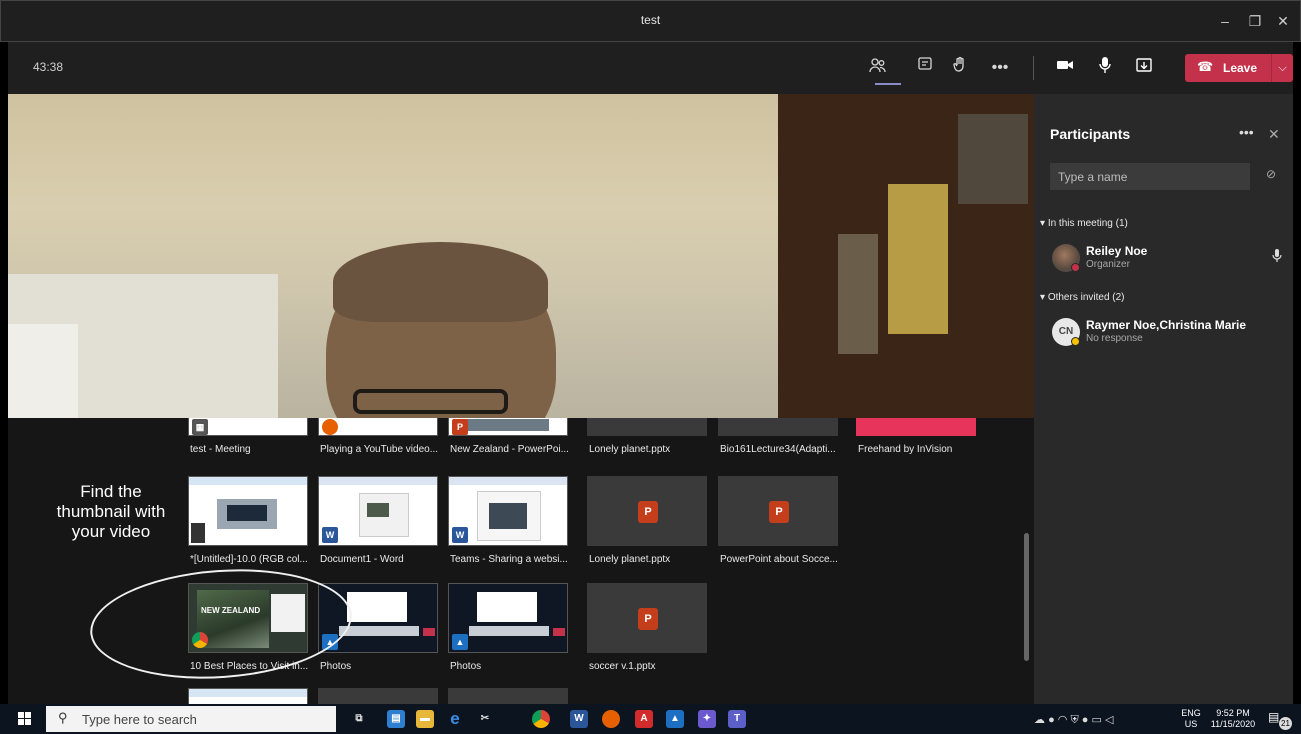  What do you see at coordinates (485, 719) in the screenshot?
I see `snipping-tool-icon: ✂` at bounding box center [485, 719].